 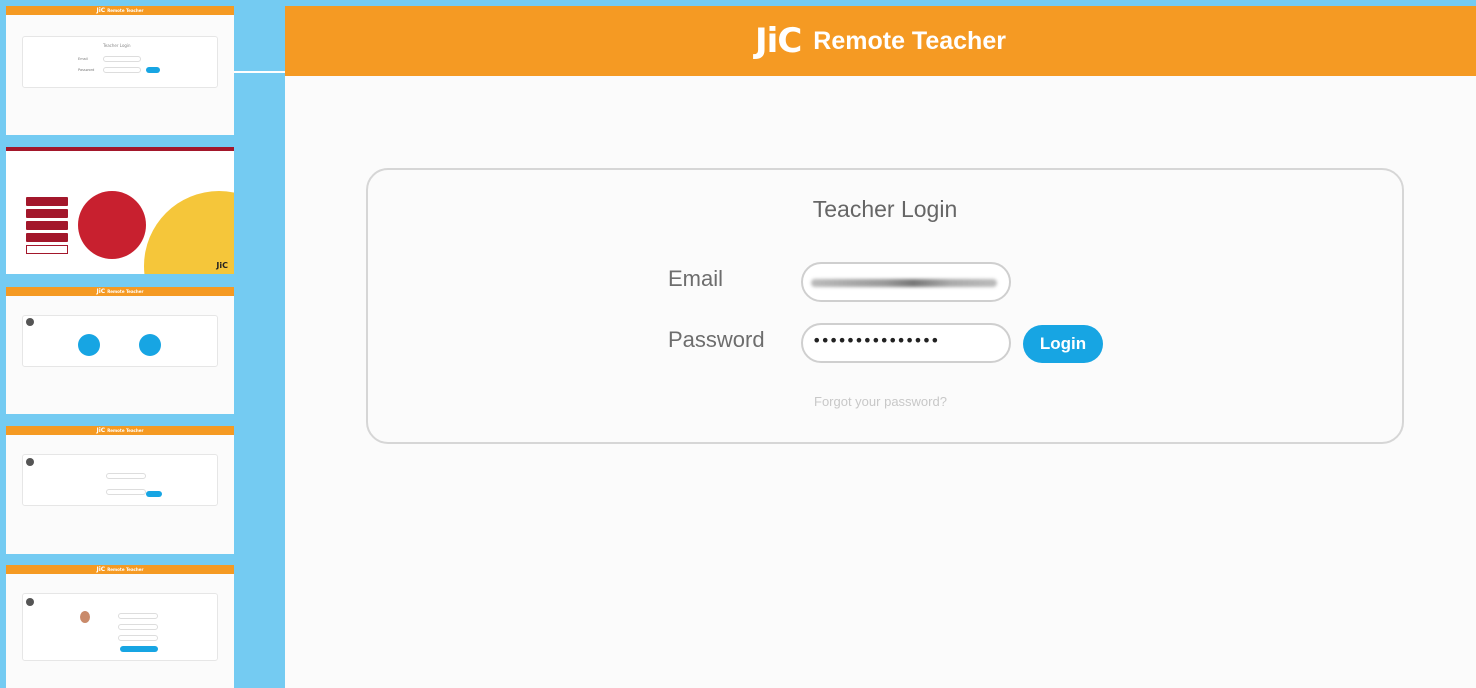 What do you see at coordinates (153, 70) in the screenshot?
I see `thumb-login-button` at bounding box center [153, 70].